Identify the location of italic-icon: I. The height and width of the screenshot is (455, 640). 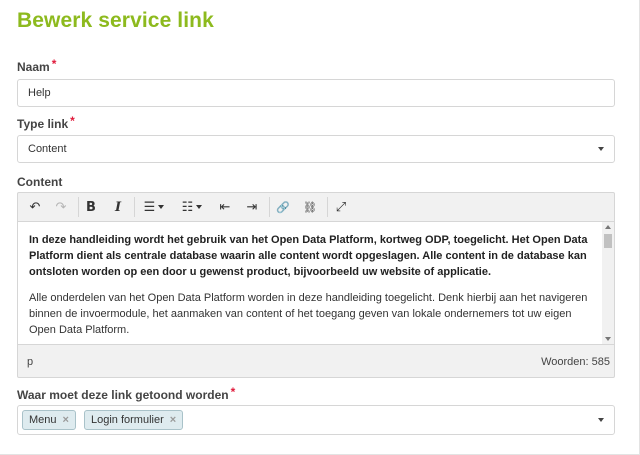
(118, 207).